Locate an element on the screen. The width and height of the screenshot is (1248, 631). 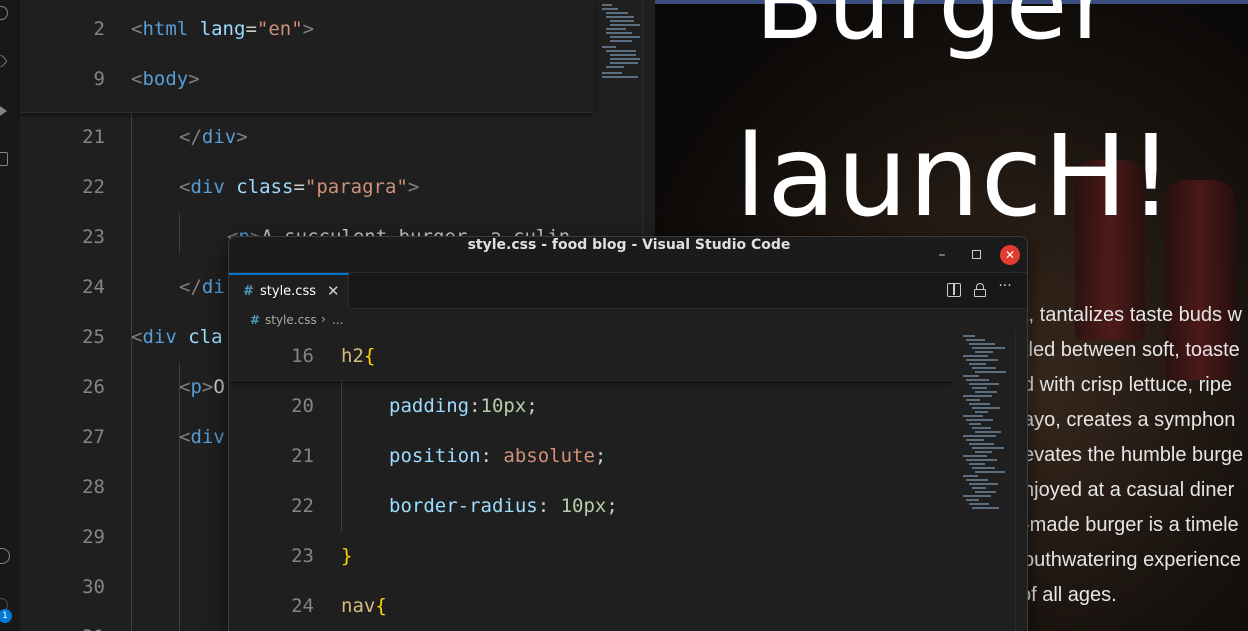
search-icon is located at coordinates (4, 13).